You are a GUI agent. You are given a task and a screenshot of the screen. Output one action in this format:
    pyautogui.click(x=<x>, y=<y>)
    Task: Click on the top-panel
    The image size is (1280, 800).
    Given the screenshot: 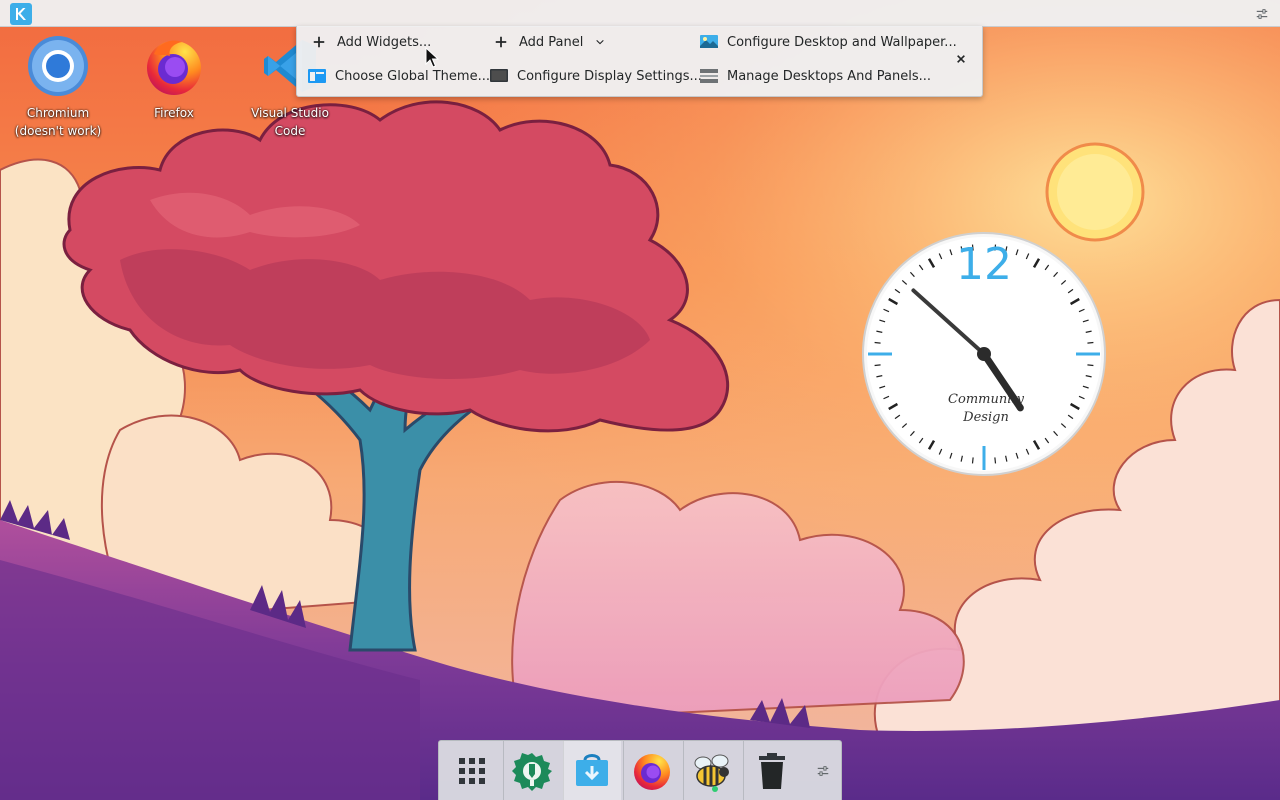 What is the action you would take?
    pyautogui.click(x=640, y=13)
    